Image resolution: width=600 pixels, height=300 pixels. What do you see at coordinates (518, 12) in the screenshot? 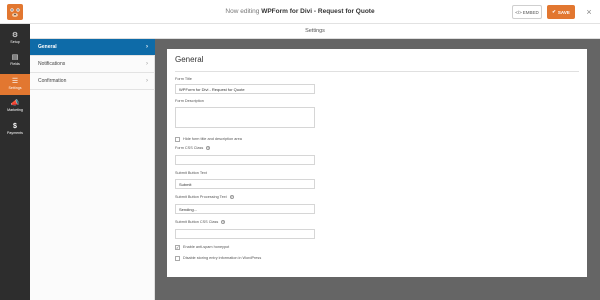
I see `code-icon: </>` at bounding box center [518, 12].